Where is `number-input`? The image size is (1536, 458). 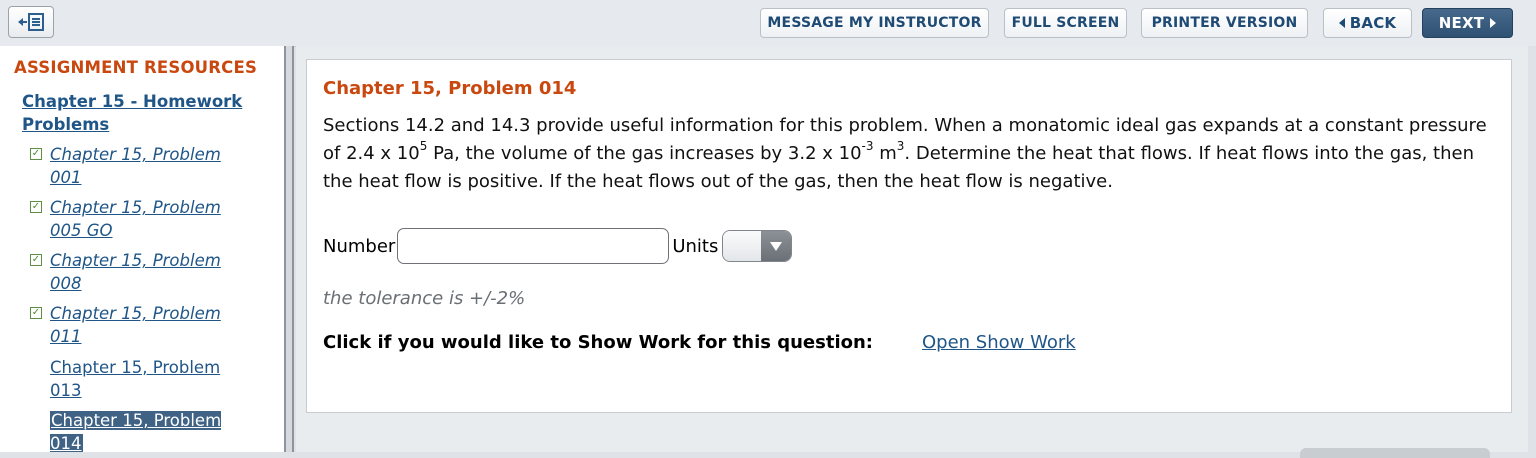
number-input is located at coordinates (533, 246).